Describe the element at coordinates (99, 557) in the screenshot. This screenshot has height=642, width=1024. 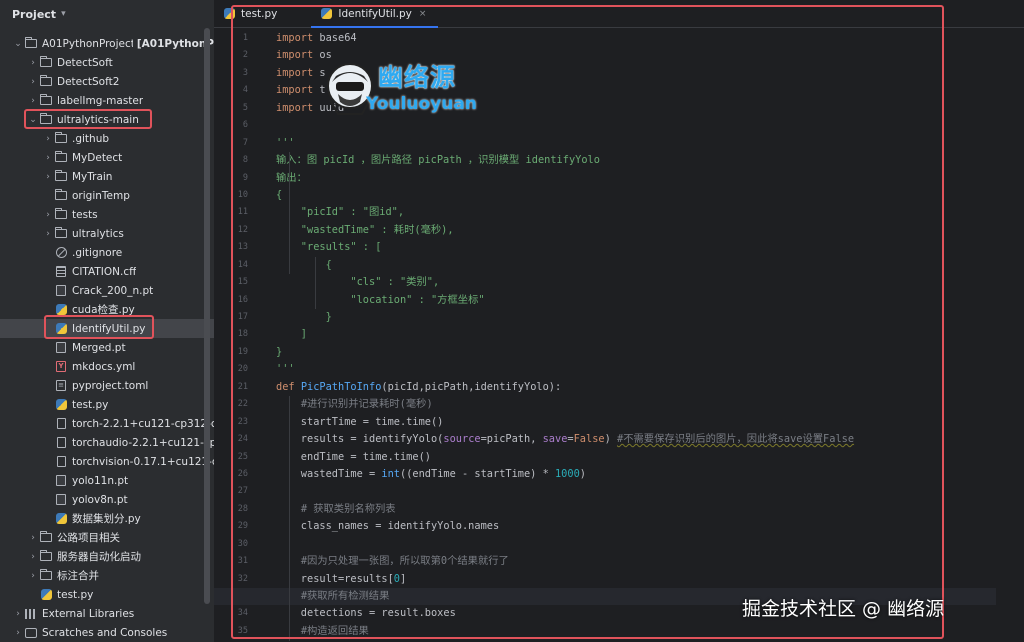
I see `tree-item-label: 服务器自动化启动` at that location.